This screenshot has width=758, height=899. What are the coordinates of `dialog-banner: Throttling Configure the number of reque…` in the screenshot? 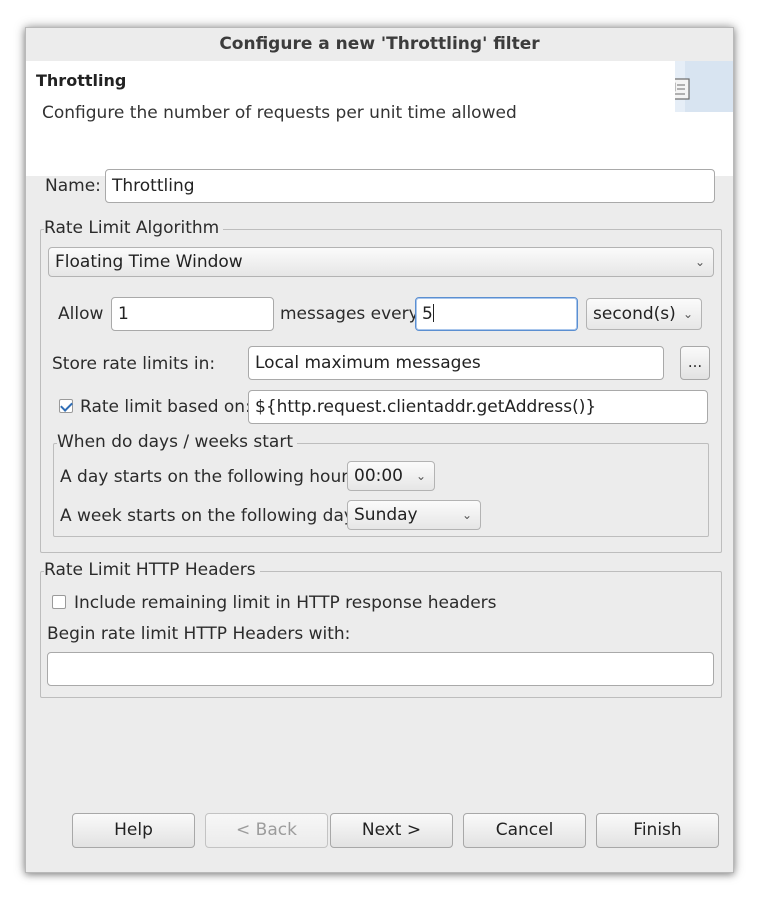 It's located at (379, 118).